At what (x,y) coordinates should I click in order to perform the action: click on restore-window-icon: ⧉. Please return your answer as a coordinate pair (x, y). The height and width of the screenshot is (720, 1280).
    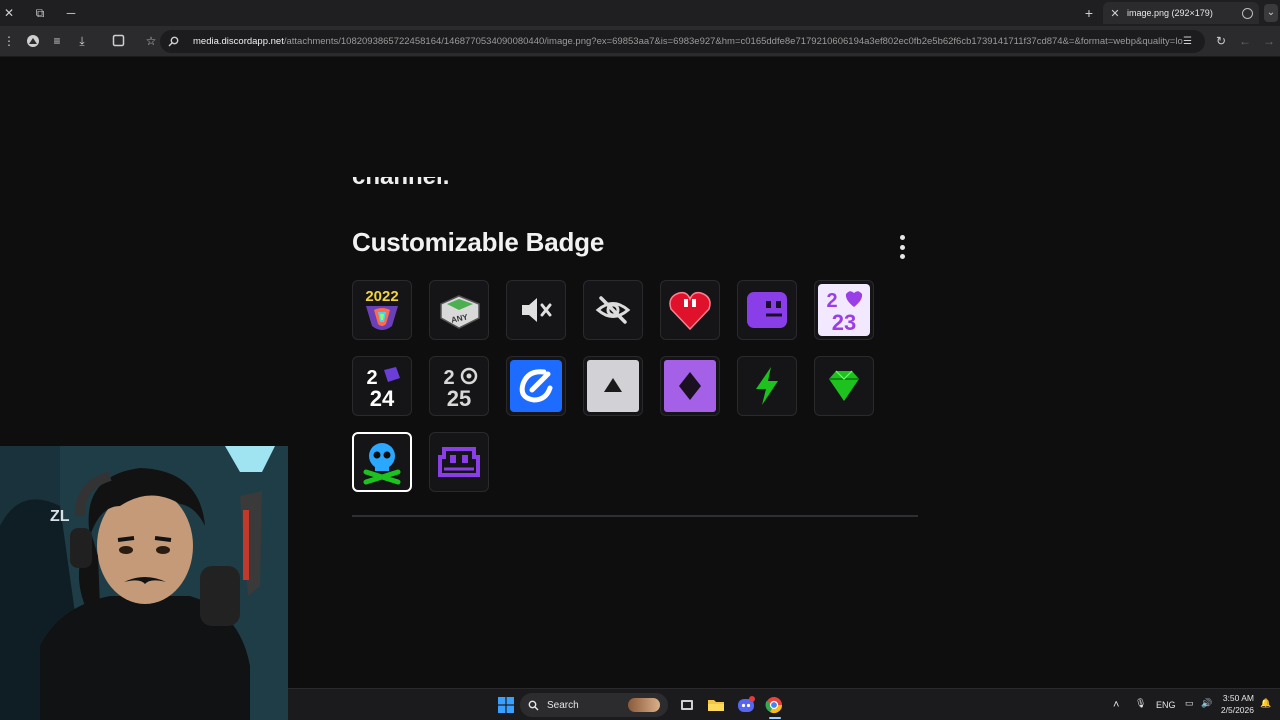
    Looking at the image, I should click on (40, 13).